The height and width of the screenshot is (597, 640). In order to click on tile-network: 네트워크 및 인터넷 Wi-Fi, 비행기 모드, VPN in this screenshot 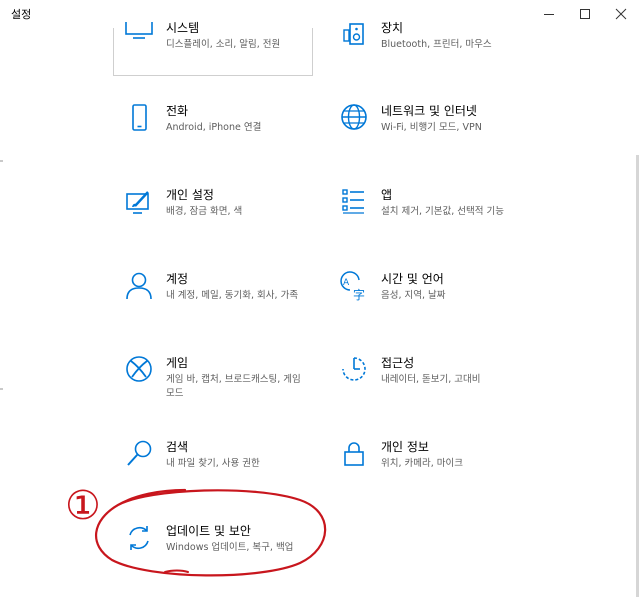, I will do `click(429, 138)`.